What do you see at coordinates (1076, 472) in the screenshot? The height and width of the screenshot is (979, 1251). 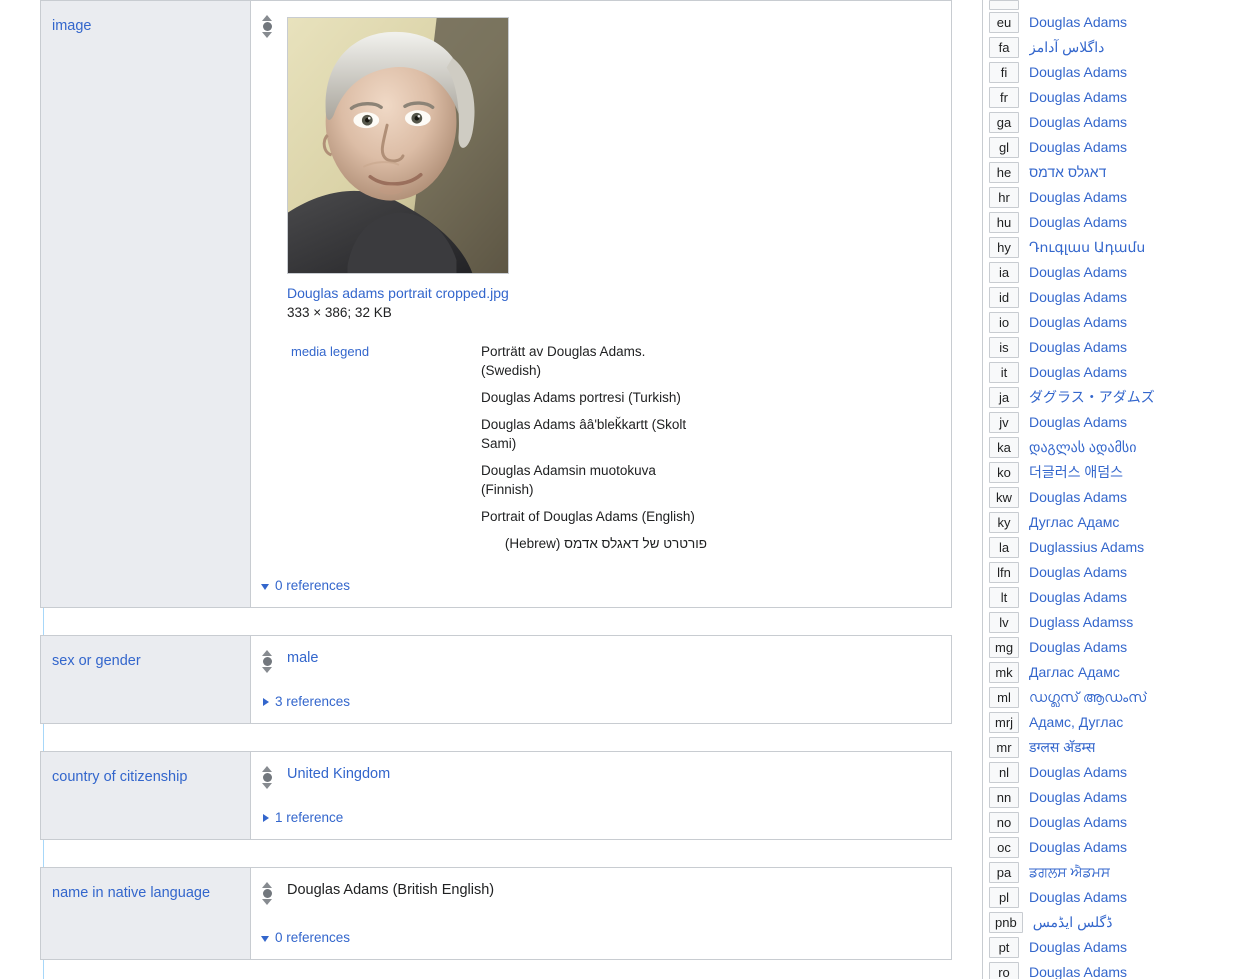 I see `sitelink-title: 더글러스 애덤스` at bounding box center [1076, 472].